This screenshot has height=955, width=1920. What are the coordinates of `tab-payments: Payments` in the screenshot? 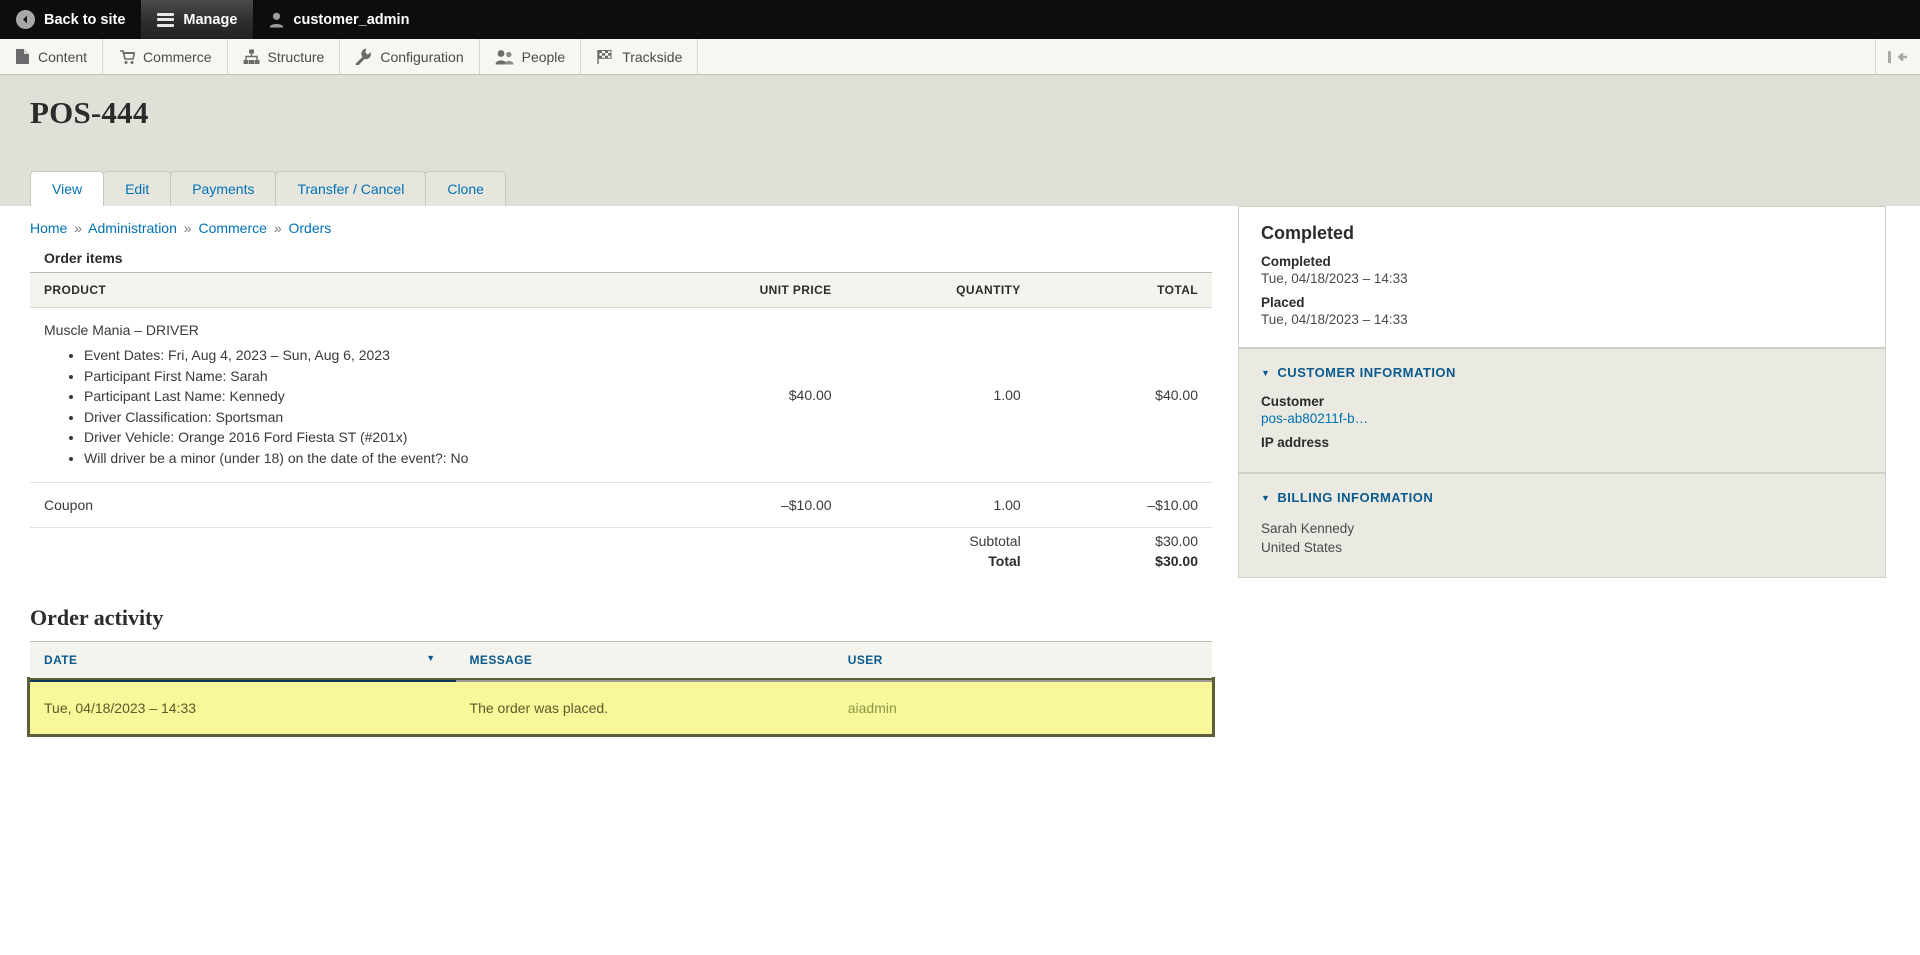 It's located at (223, 188).